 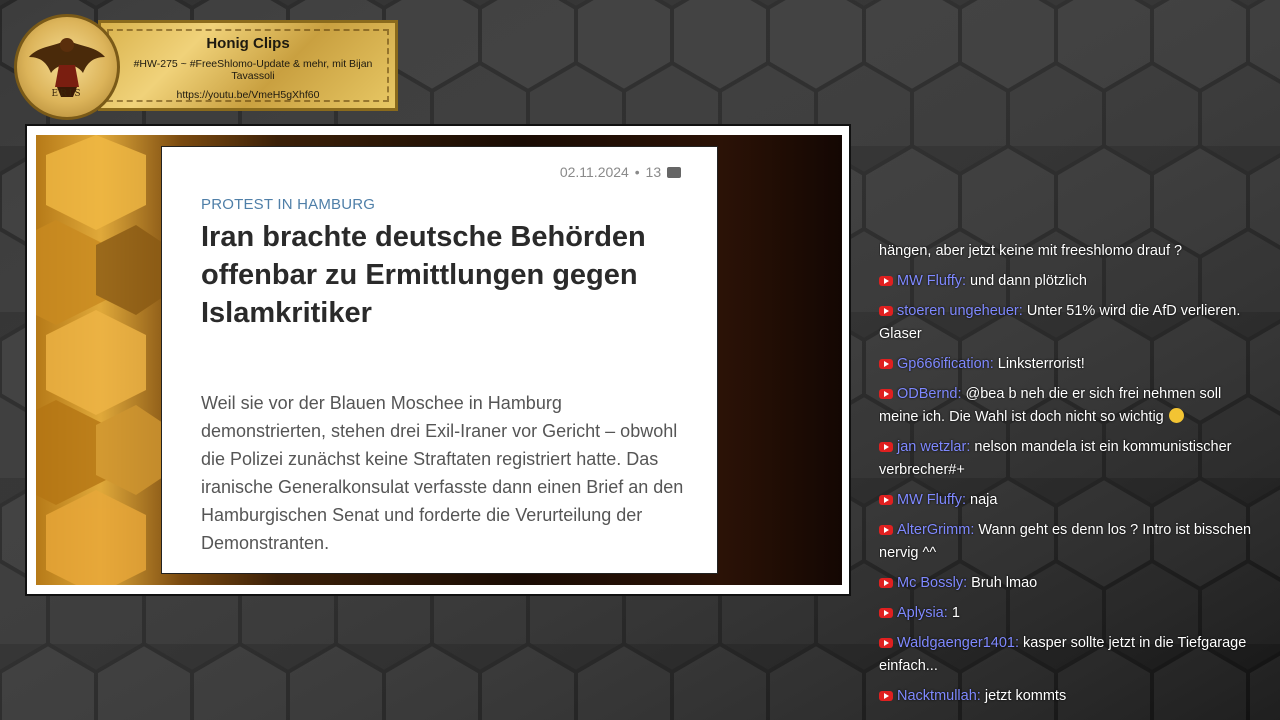 What do you see at coordinates (1069, 613) in the screenshot?
I see `chat-message: Aplysia: 1` at bounding box center [1069, 613].